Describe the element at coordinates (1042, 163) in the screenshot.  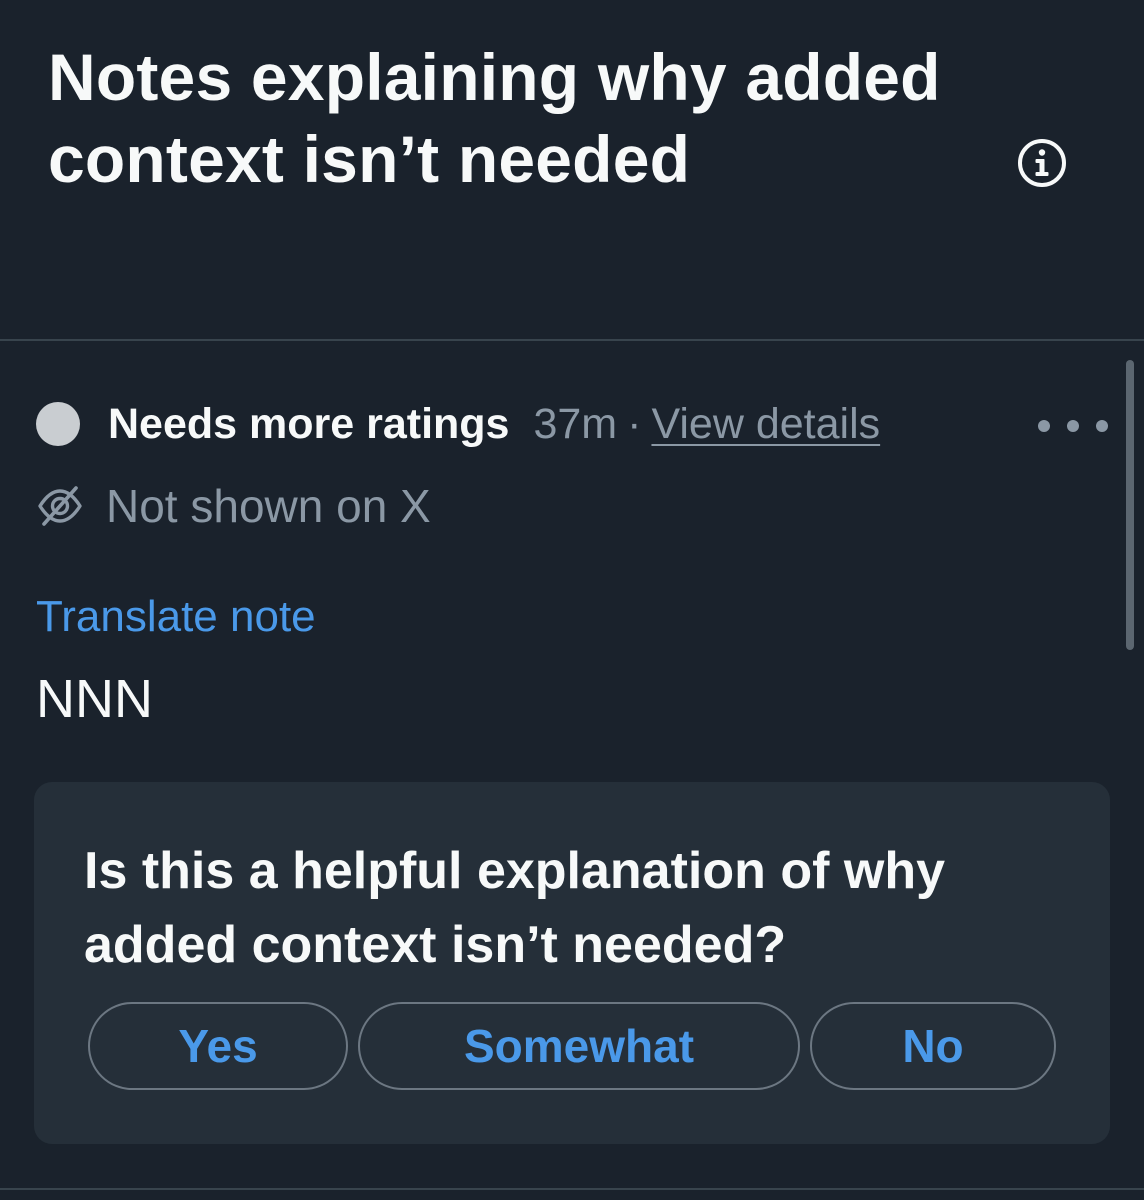
I see `info-icon` at that location.